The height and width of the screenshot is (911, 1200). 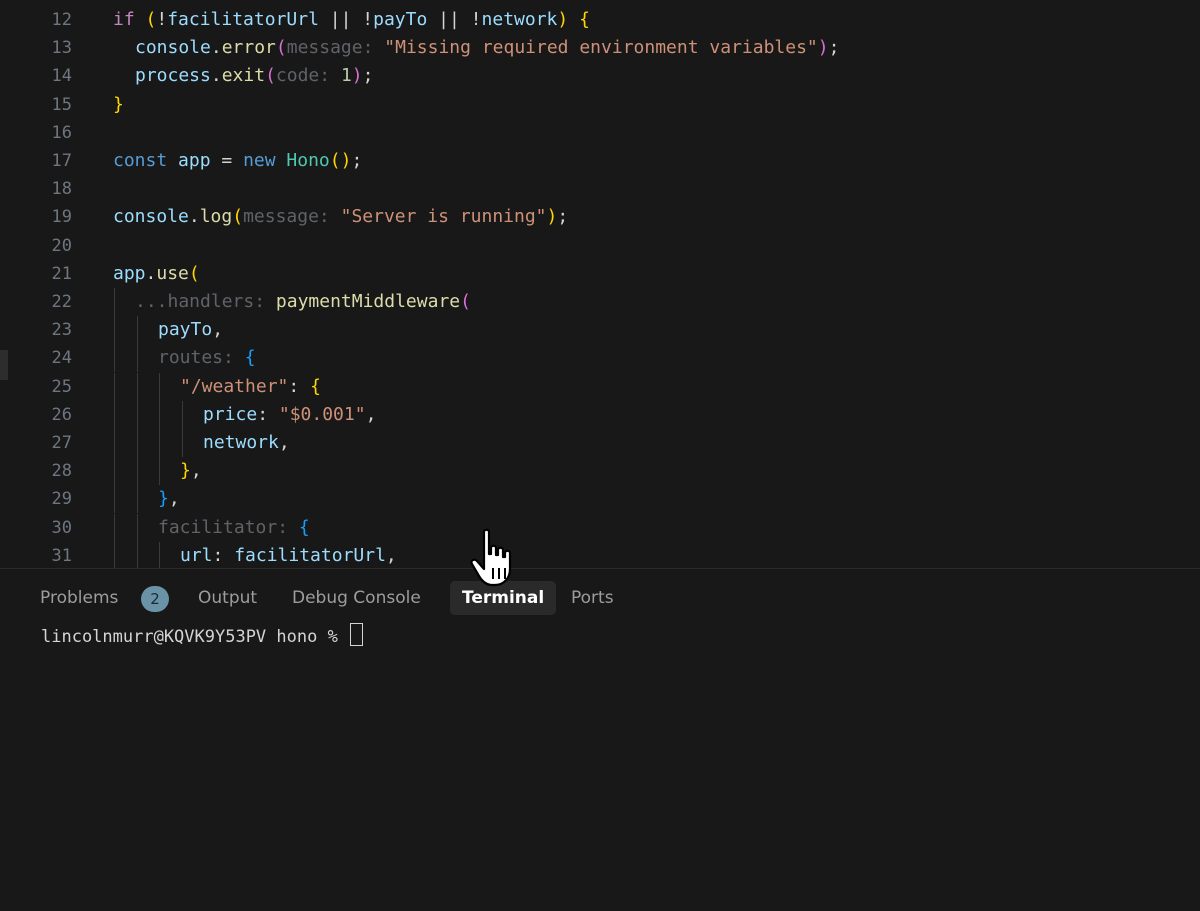 What do you see at coordinates (201, 358) in the screenshot?
I see `code-token: routes:` at bounding box center [201, 358].